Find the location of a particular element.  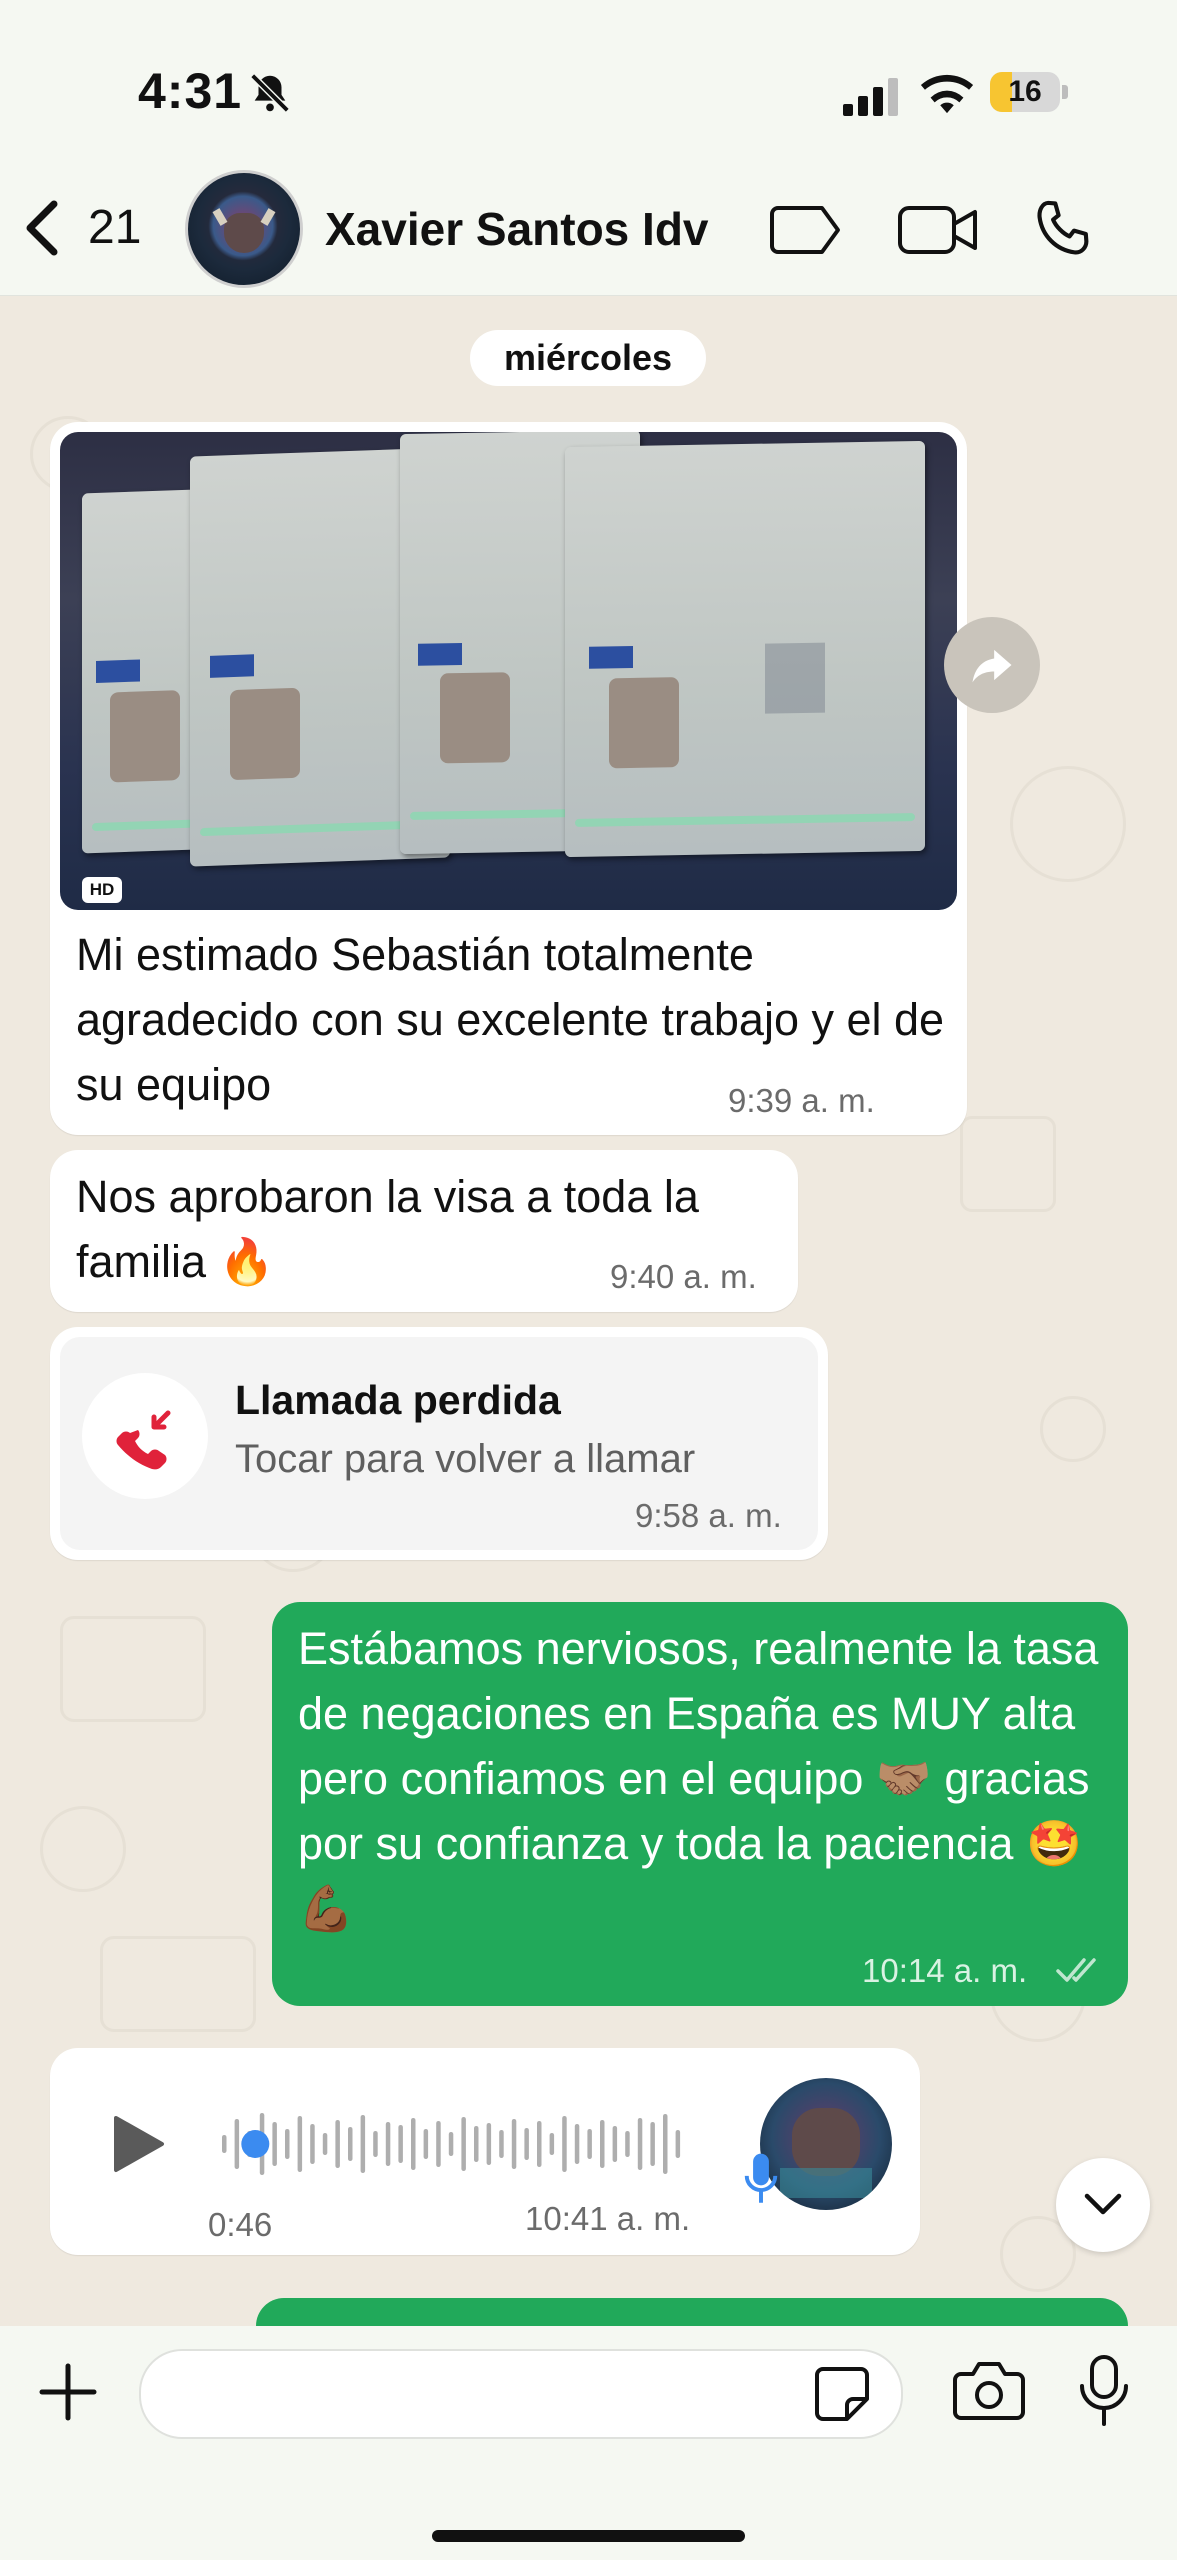

chevron-down-icon is located at coordinates (1103, 2207).